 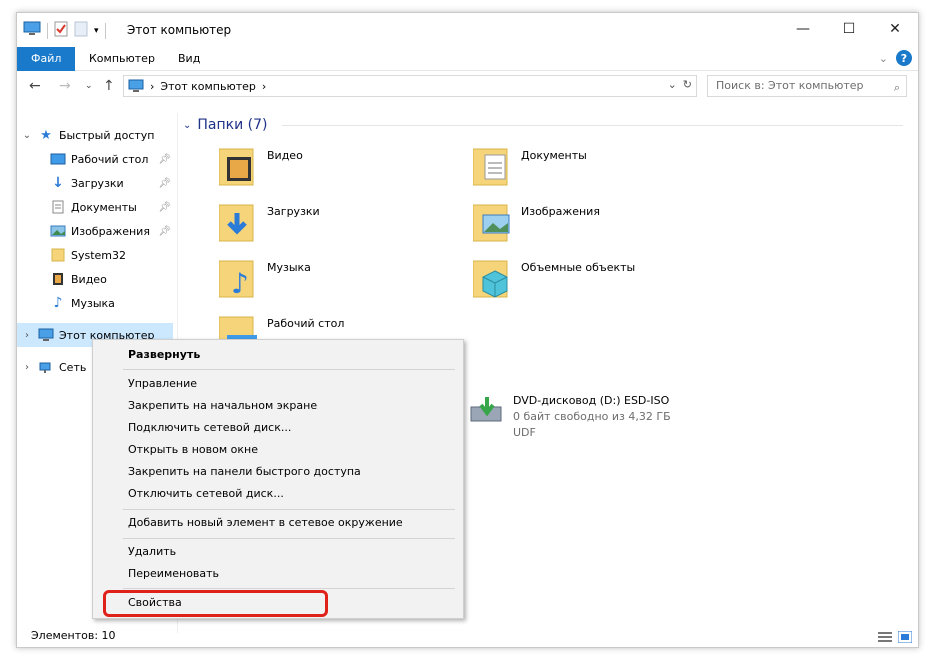 I want to click on back-arrow-icon: ←, so click(x=35, y=86).